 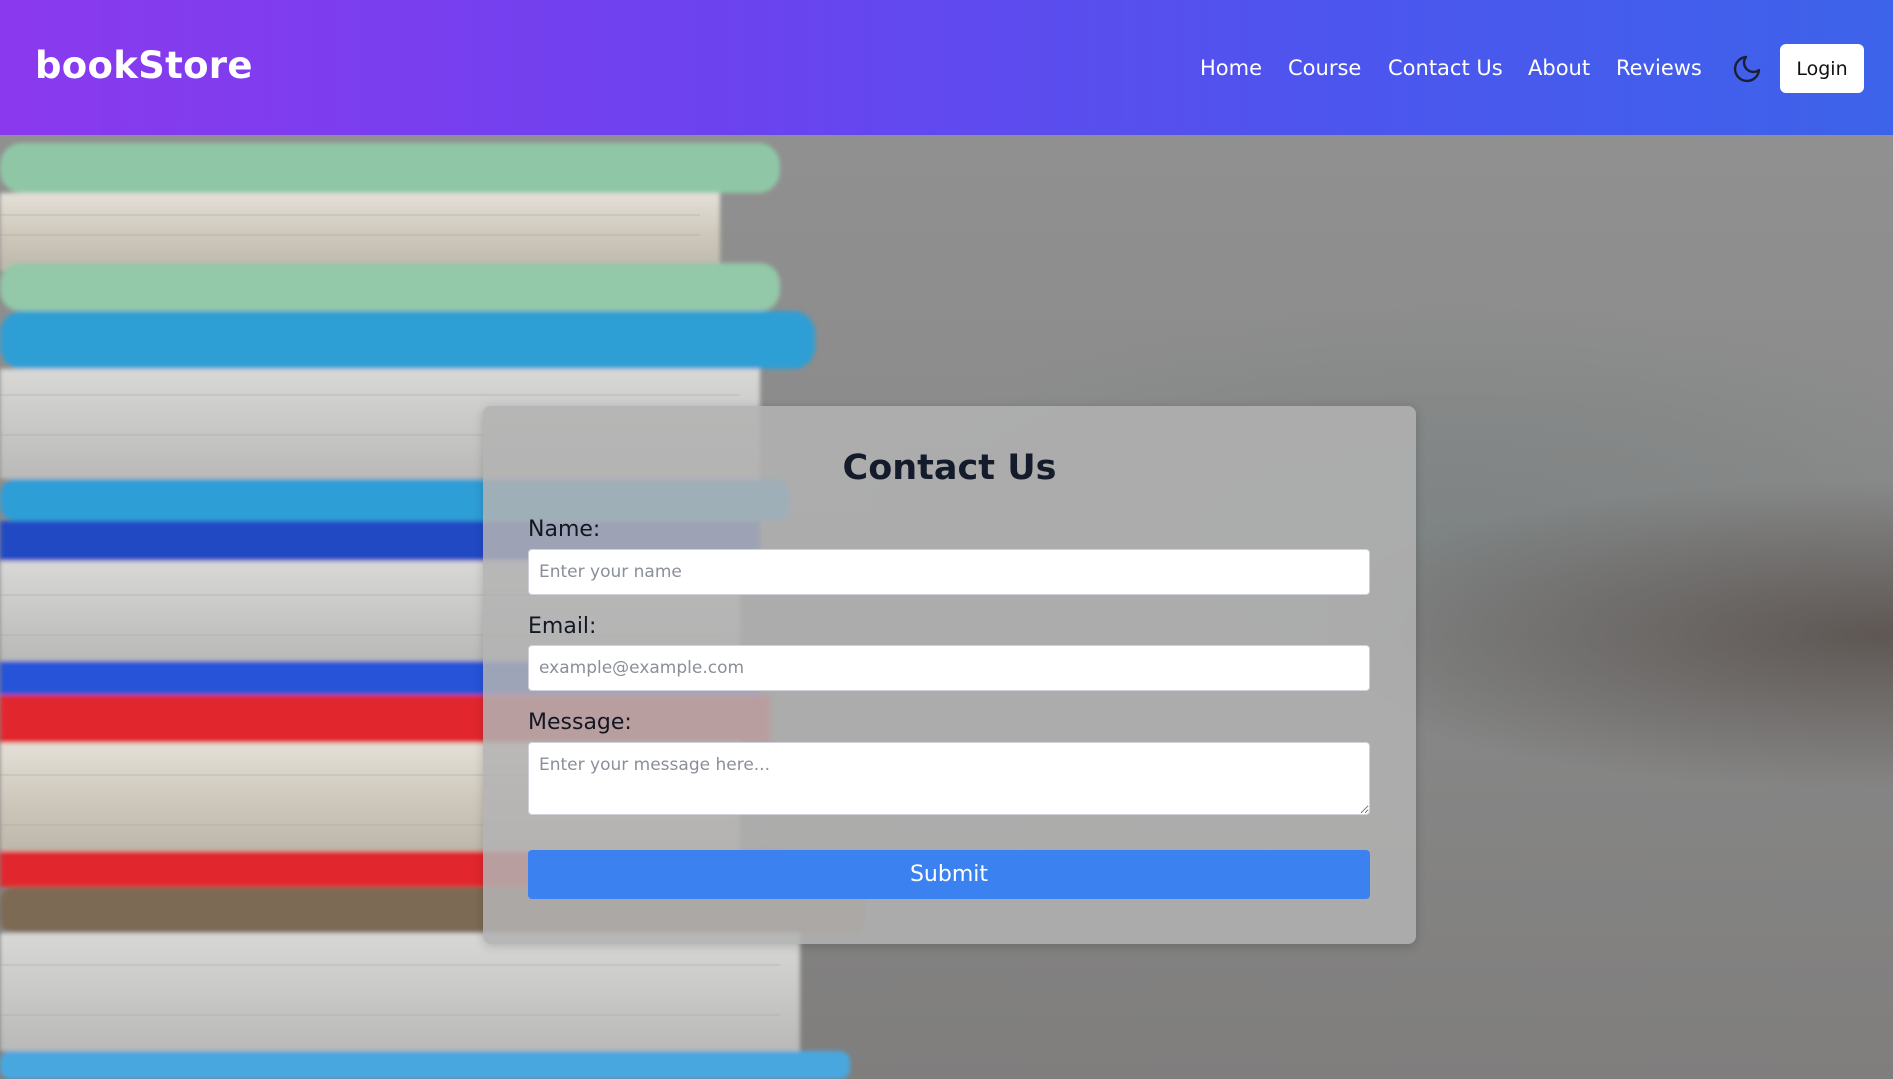 I want to click on brand-logo: bookStore, so click(x=144, y=66).